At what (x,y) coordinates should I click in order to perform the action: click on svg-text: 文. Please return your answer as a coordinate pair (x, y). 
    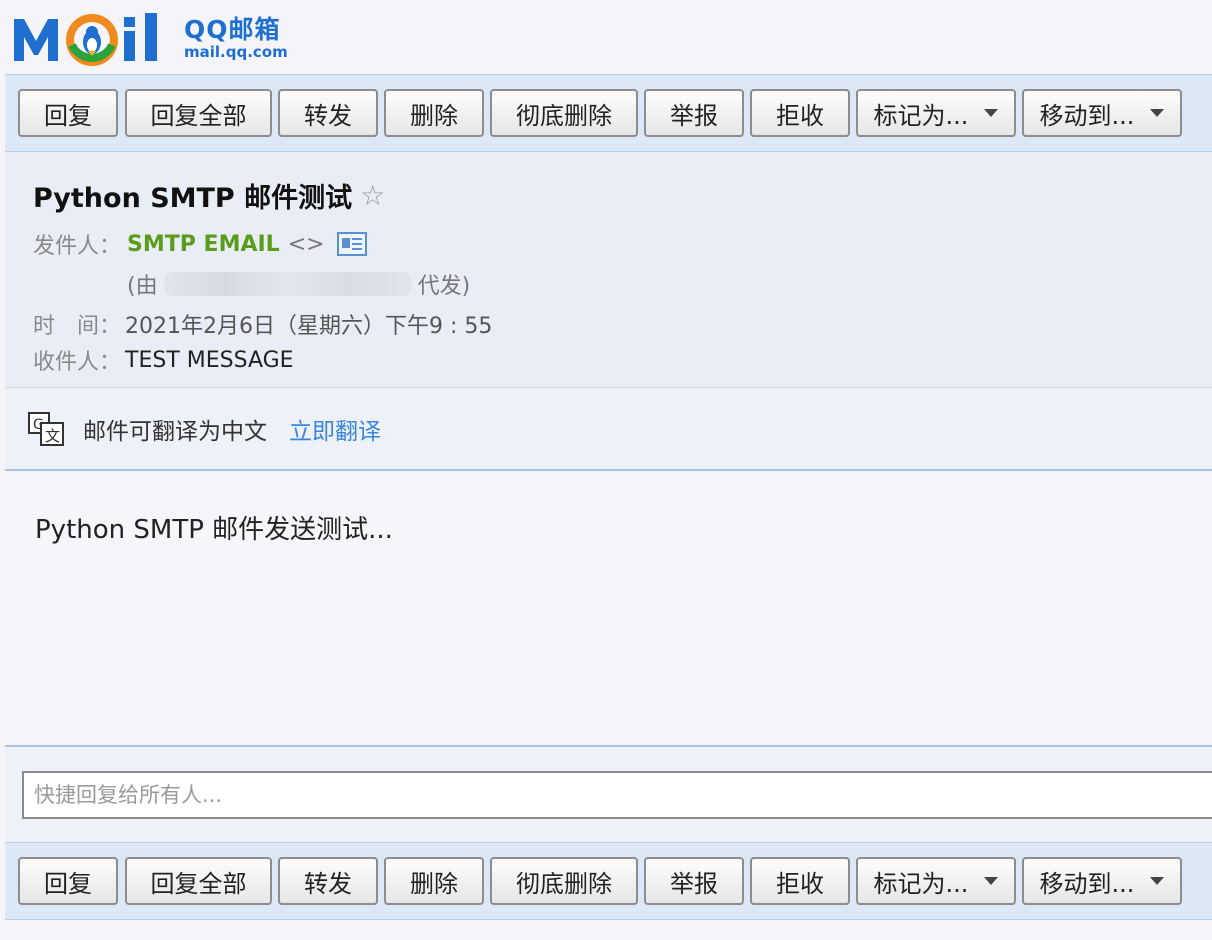
    Looking at the image, I should click on (52, 436).